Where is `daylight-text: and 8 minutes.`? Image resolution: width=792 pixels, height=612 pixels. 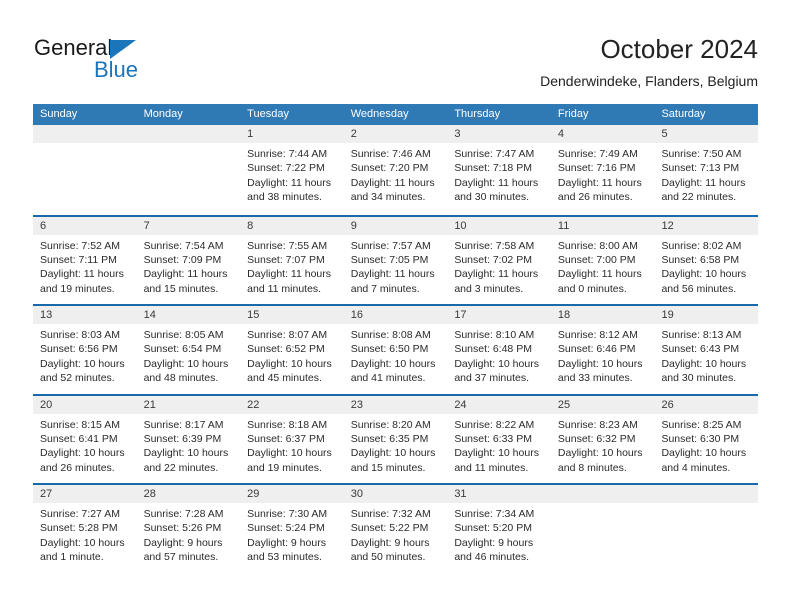
daylight-text: and 8 minutes. is located at coordinates (592, 467).